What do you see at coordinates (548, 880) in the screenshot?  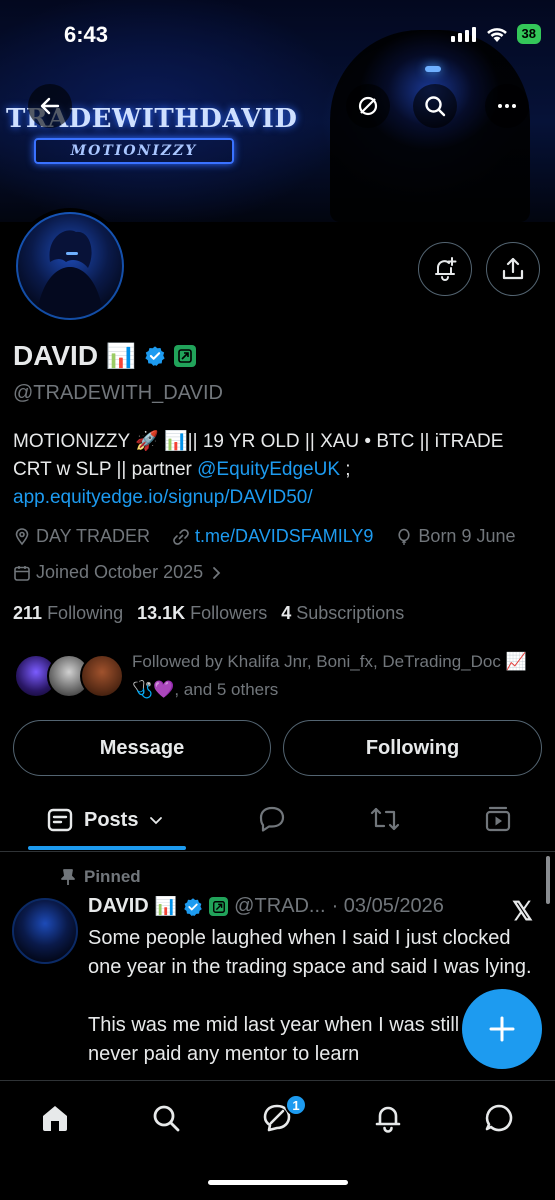 I see `scrollbar` at bounding box center [548, 880].